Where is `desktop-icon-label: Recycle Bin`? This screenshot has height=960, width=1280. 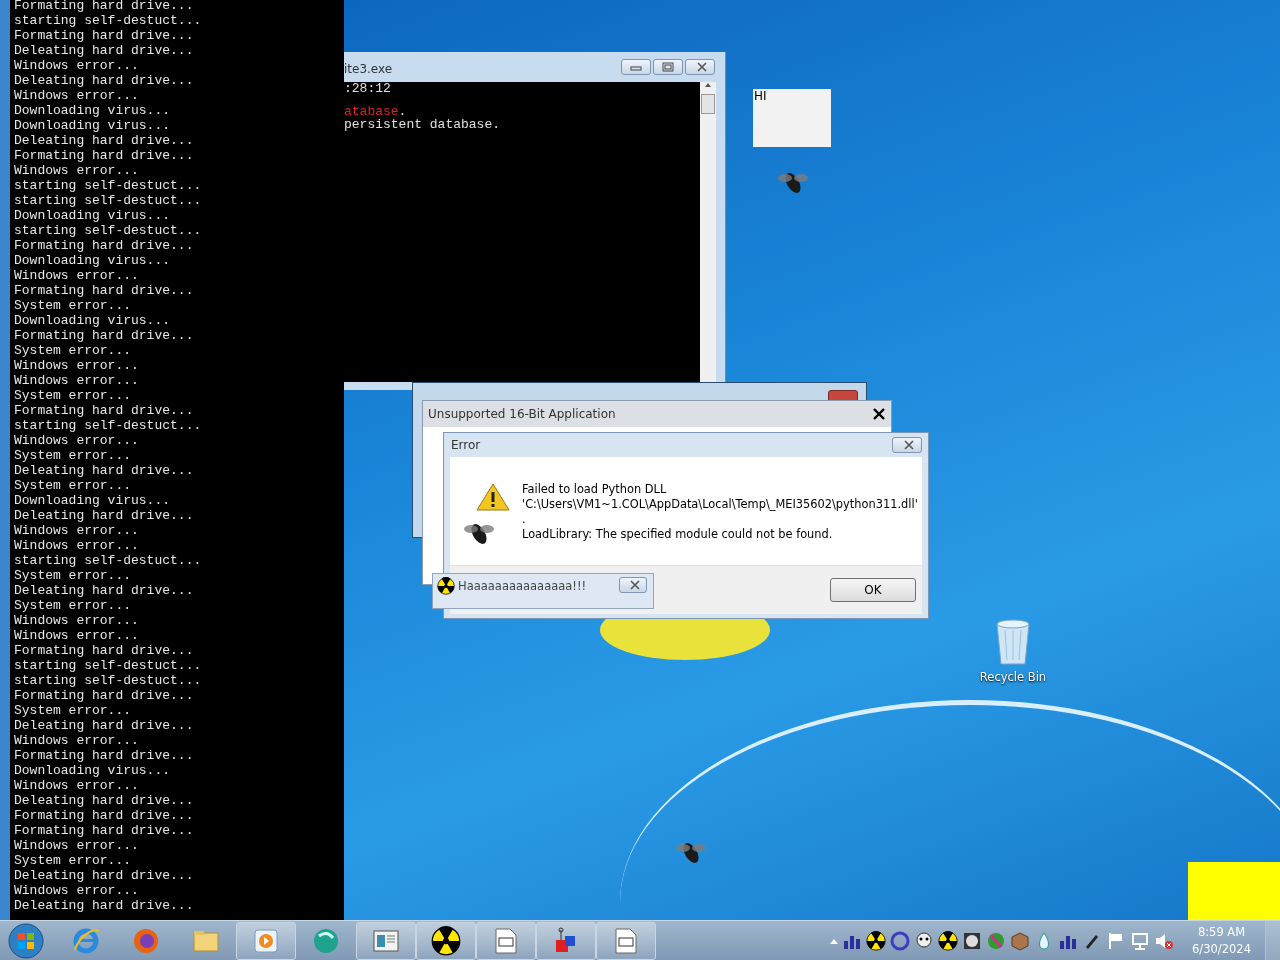
desktop-icon-label: Recycle Bin is located at coordinates (1013, 677).